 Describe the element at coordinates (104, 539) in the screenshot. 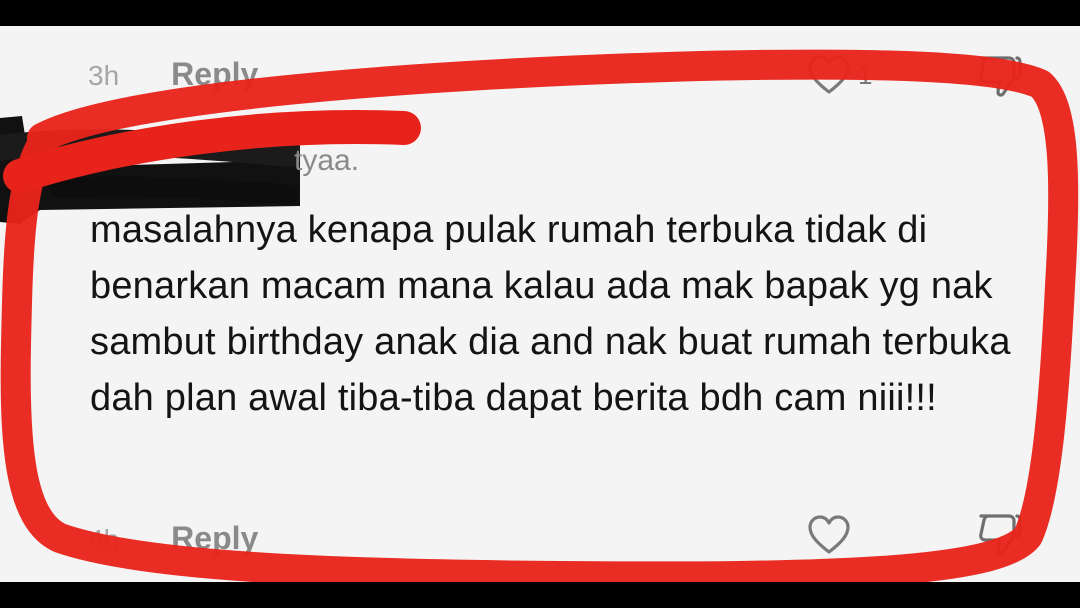

I see `comment-timestamp: 4h` at that location.